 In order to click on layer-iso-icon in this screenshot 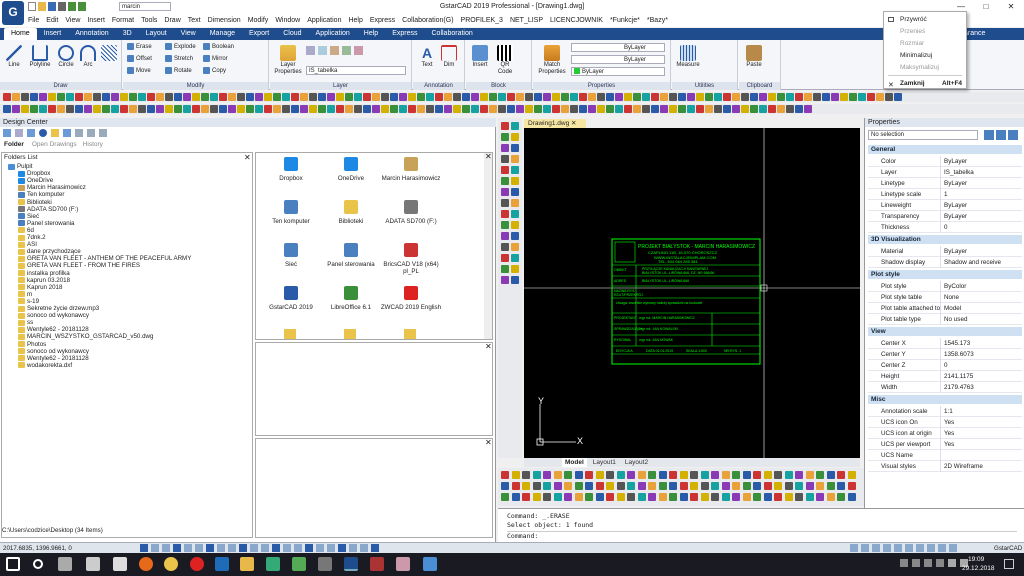, I will do `click(346, 50)`.